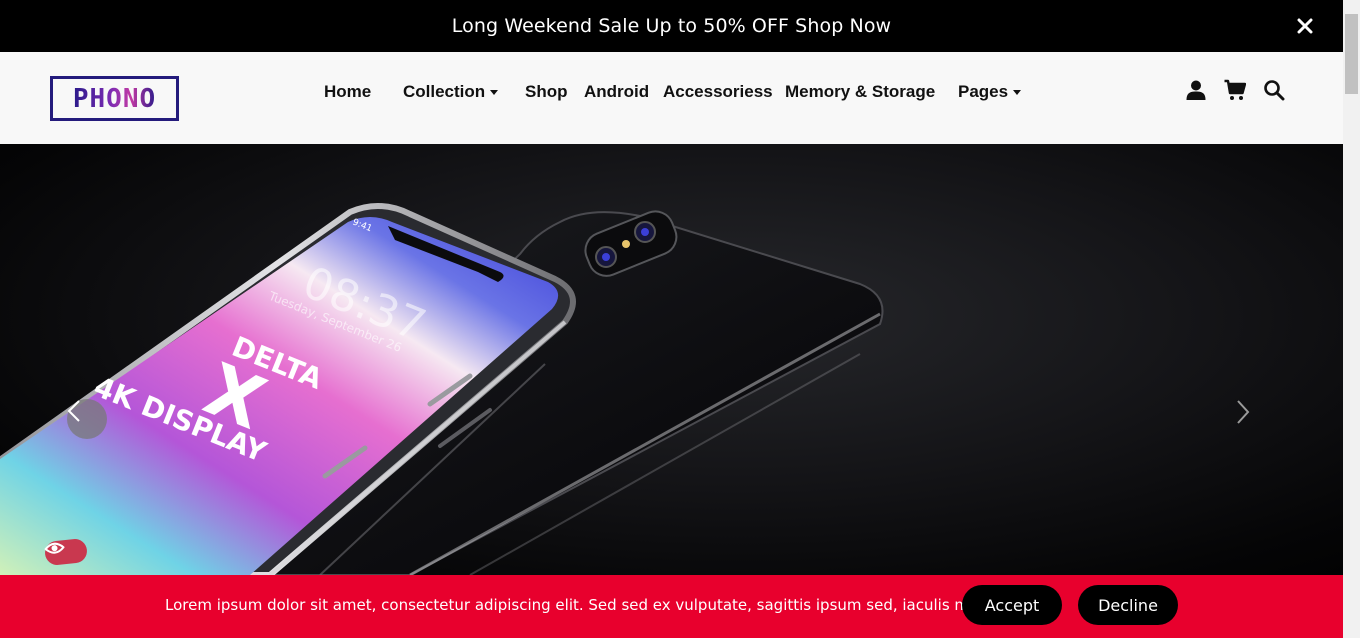 The height and width of the screenshot is (638, 1360). What do you see at coordinates (1235, 90) in the screenshot?
I see `cart-icon` at bounding box center [1235, 90].